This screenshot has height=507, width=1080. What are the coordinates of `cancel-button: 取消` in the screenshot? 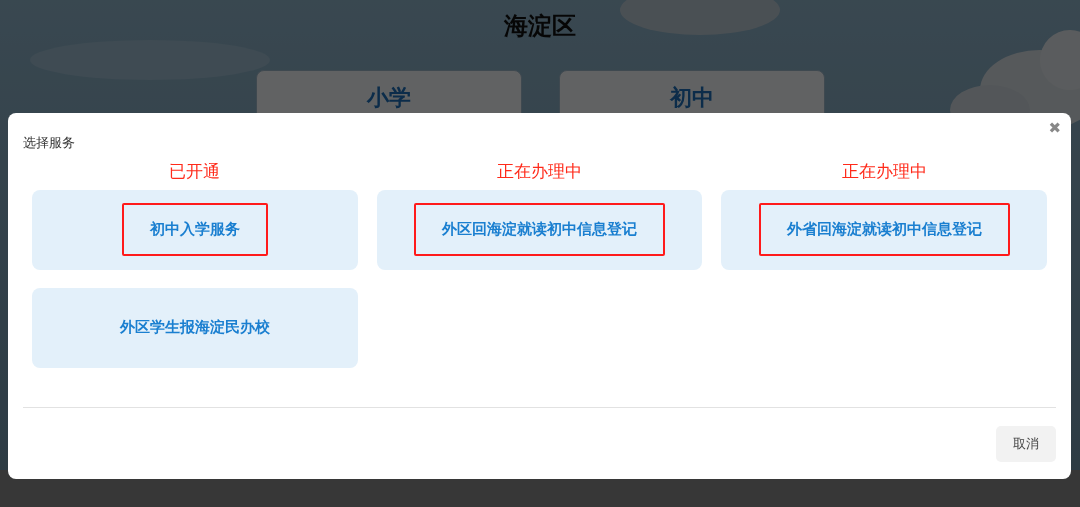 It's located at (1026, 444).